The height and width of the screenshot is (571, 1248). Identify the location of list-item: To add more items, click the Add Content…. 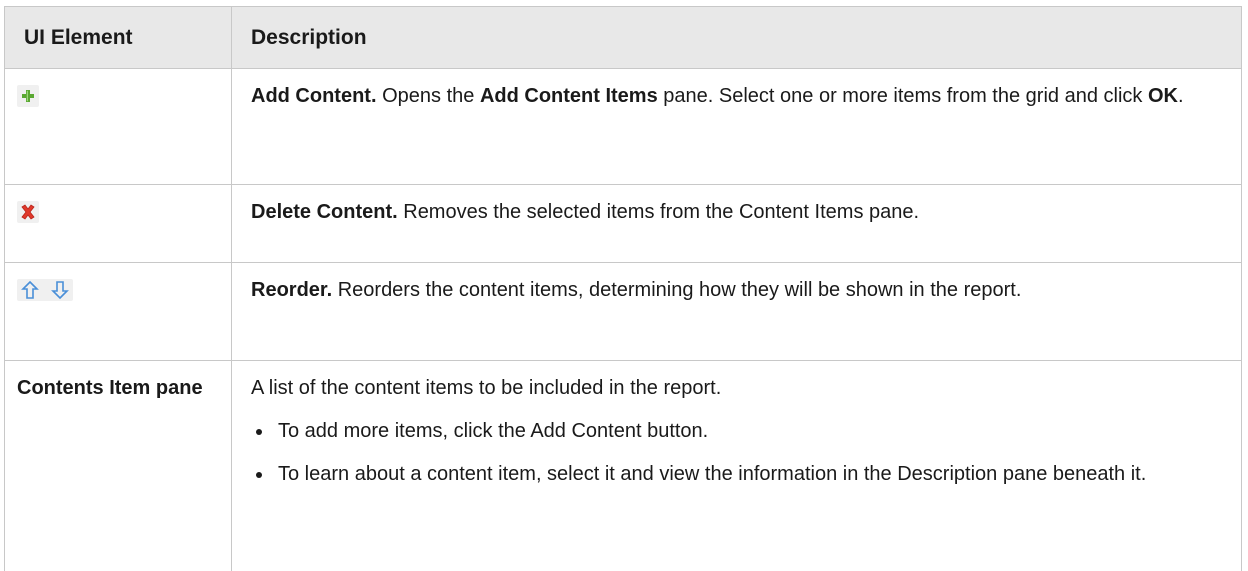
(731, 431).